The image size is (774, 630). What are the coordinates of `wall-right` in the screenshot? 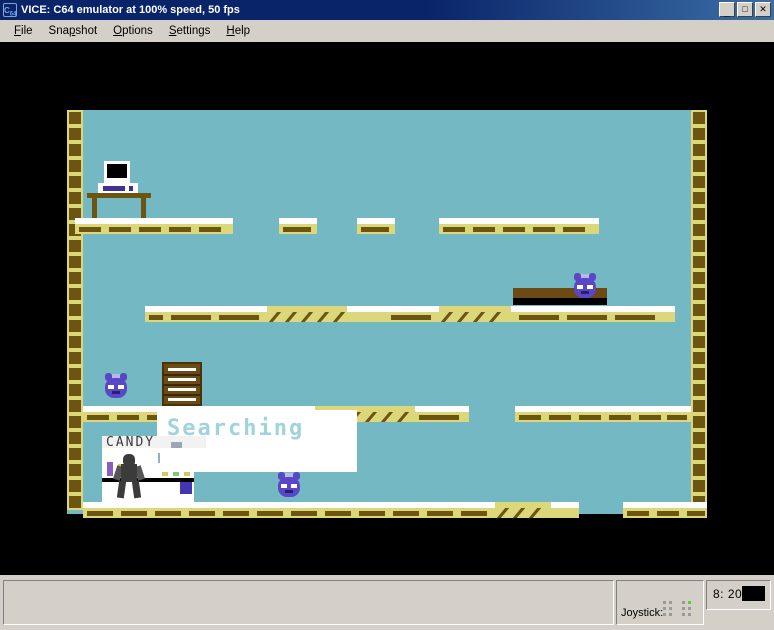 It's located at (699, 310).